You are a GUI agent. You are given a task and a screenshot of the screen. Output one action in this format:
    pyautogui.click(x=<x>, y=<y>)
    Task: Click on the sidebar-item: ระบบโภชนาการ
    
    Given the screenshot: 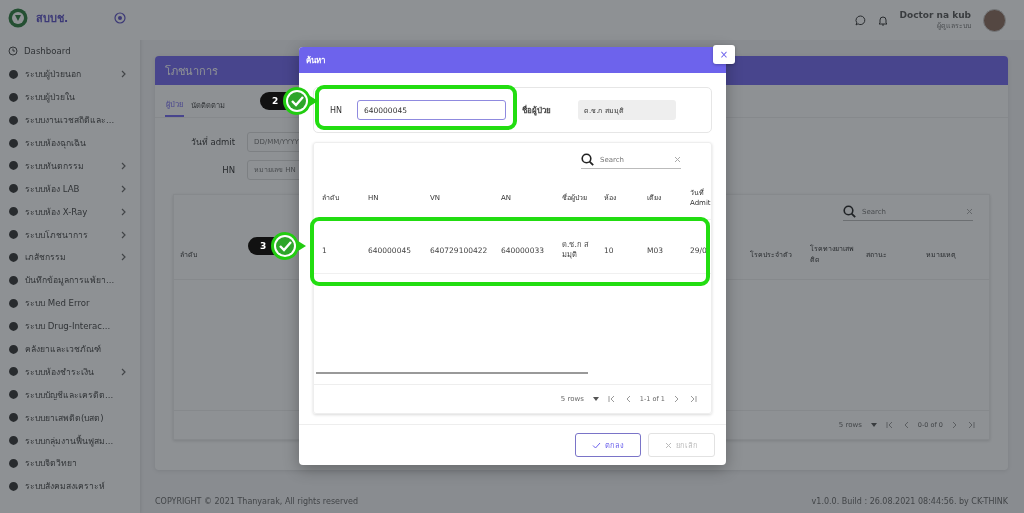 What is the action you would take?
    pyautogui.click(x=74, y=234)
    